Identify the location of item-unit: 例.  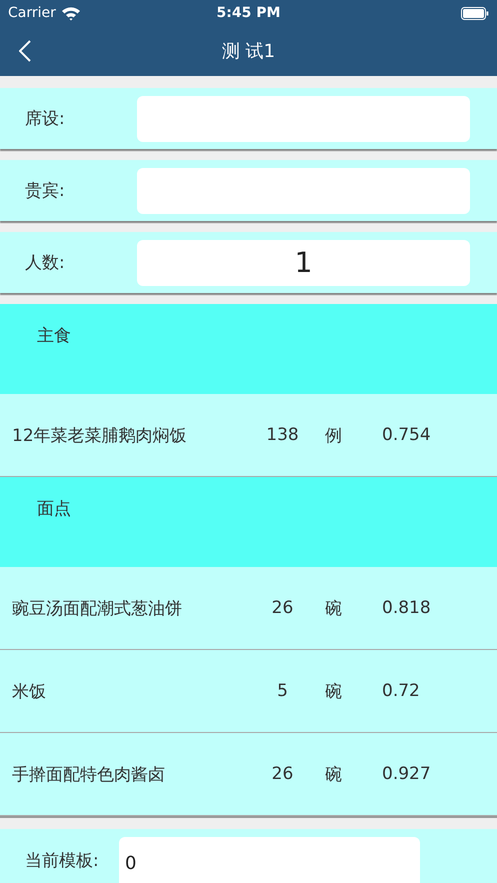
(334, 435).